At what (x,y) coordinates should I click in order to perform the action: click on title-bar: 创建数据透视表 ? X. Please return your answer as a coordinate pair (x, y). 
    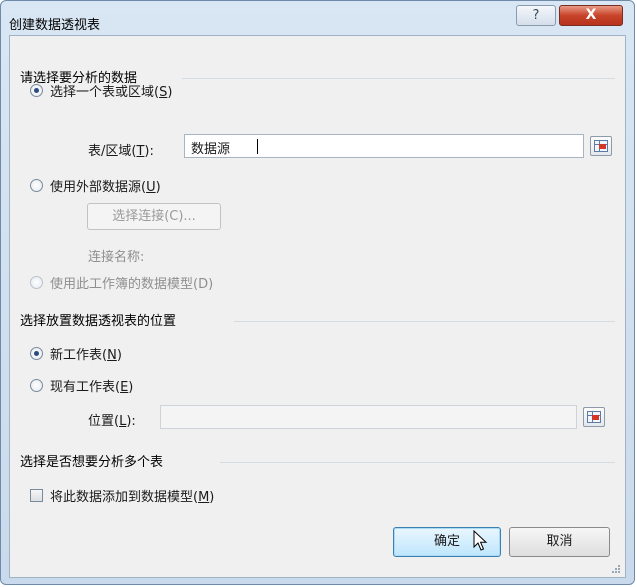
    Looking at the image, I should click on (317, 18).